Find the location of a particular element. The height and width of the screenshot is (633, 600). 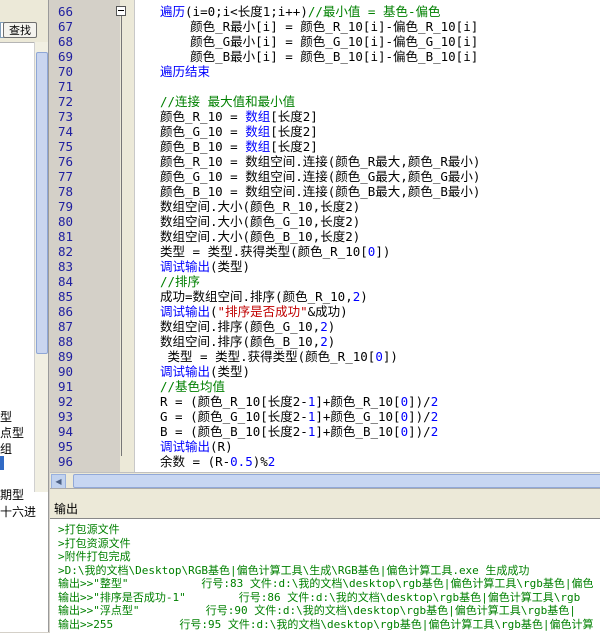

code-text: R = (颜色_R_10[长度2-1]+颜色_R_10[0])/2 is located at coordinates (299, 401).